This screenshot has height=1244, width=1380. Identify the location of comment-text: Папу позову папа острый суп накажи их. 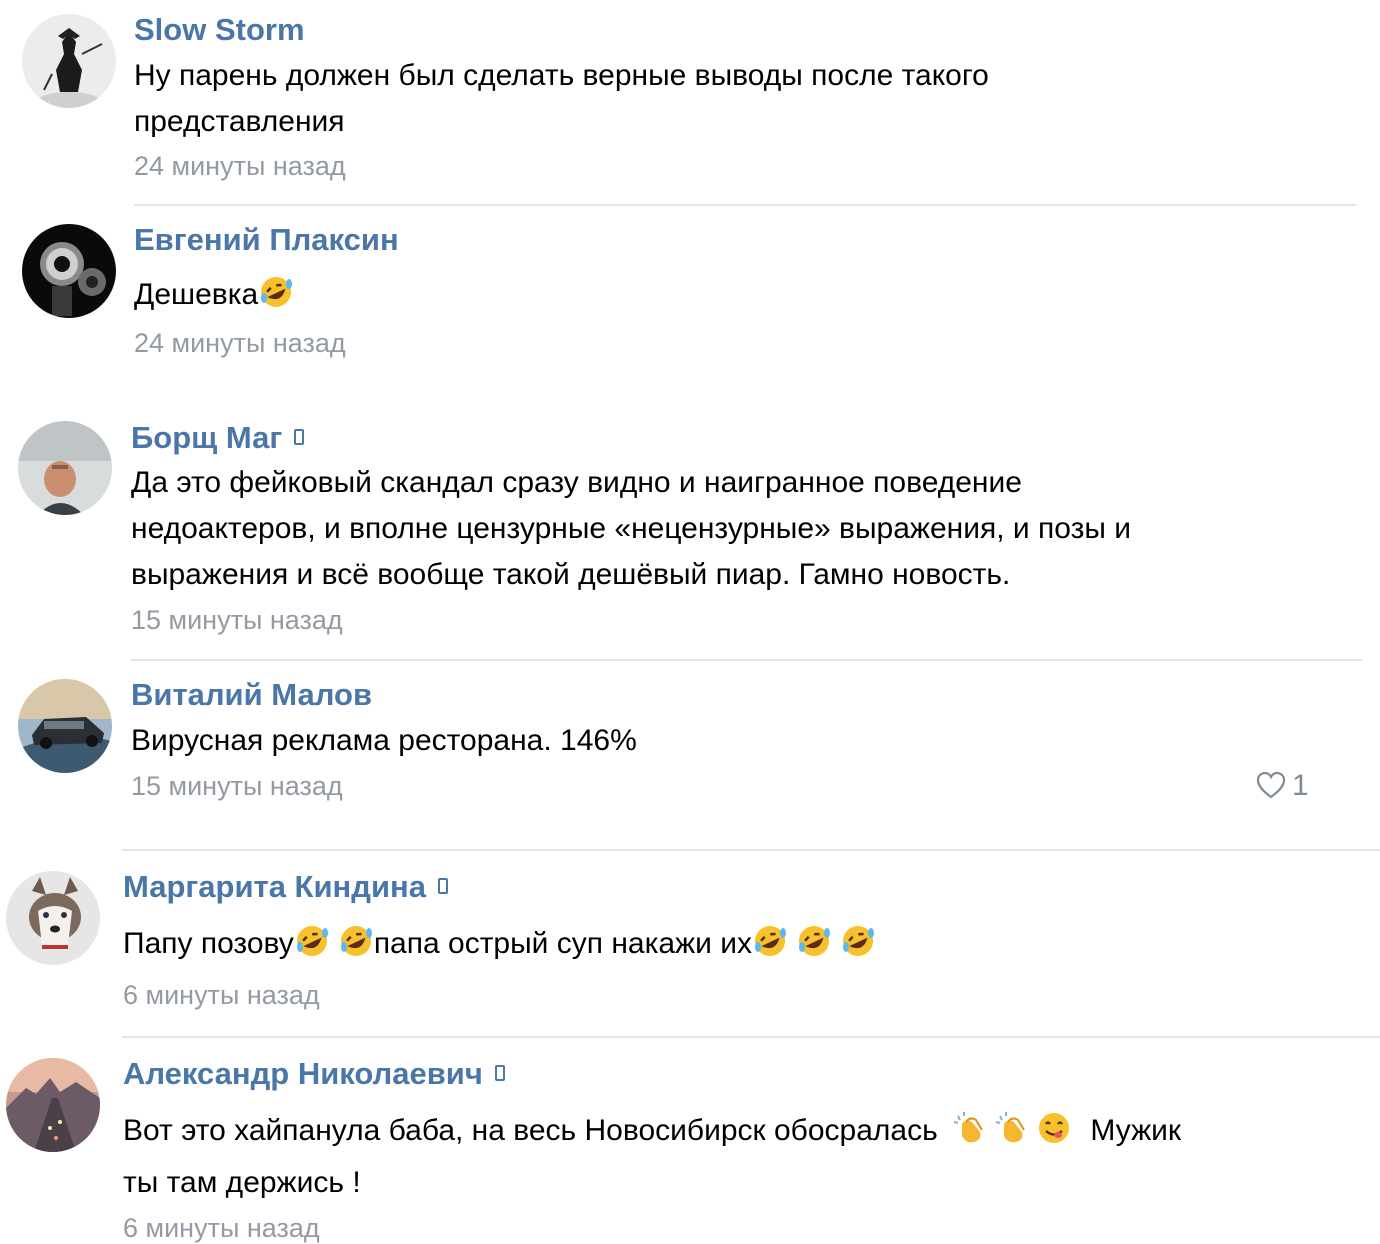
(499, 944).